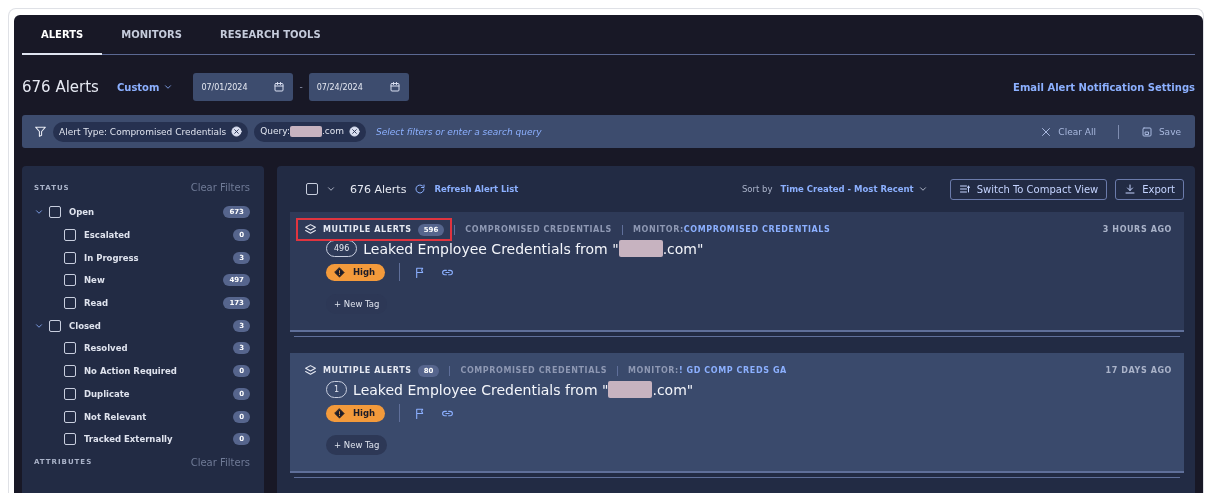  What do you see at coordinates (1160, 131) in the screenshot?
I see `save-button: Save` at bounding box center [1160, 131].